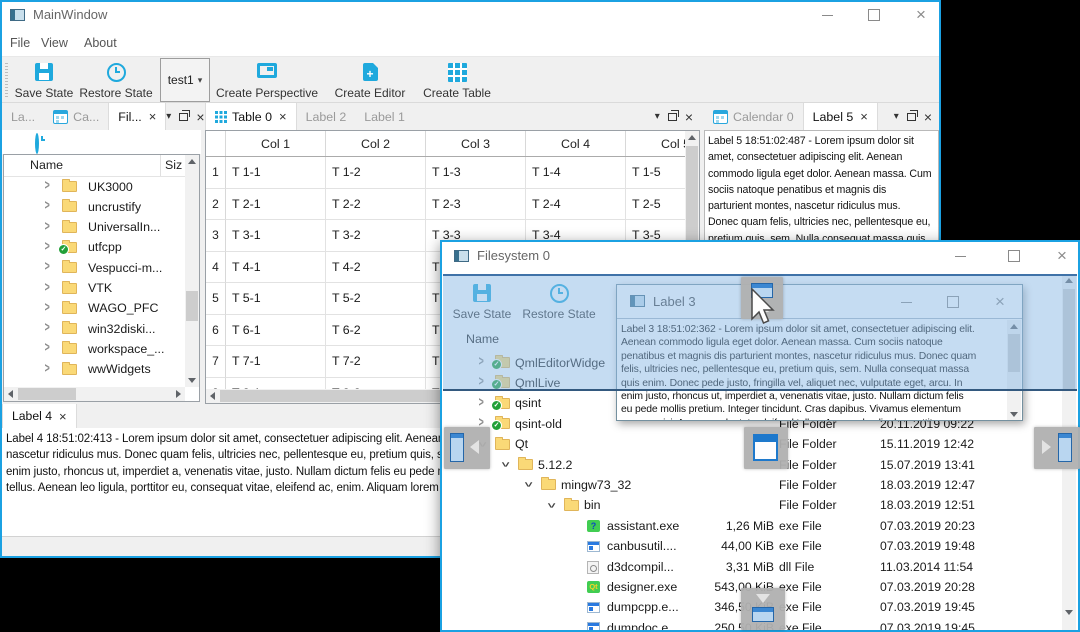  I want to click on row-number: 6, so click(216, 330).